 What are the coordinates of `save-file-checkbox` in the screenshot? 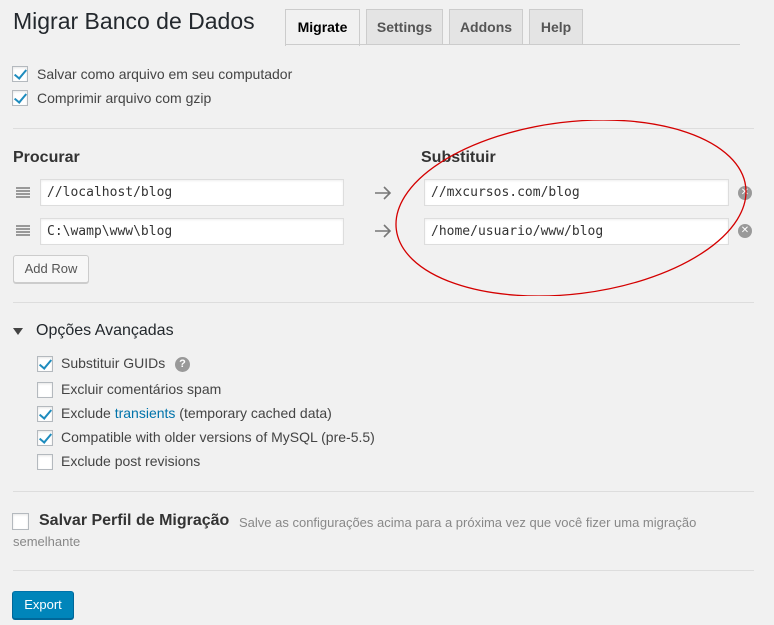 It's located at (20, 74).